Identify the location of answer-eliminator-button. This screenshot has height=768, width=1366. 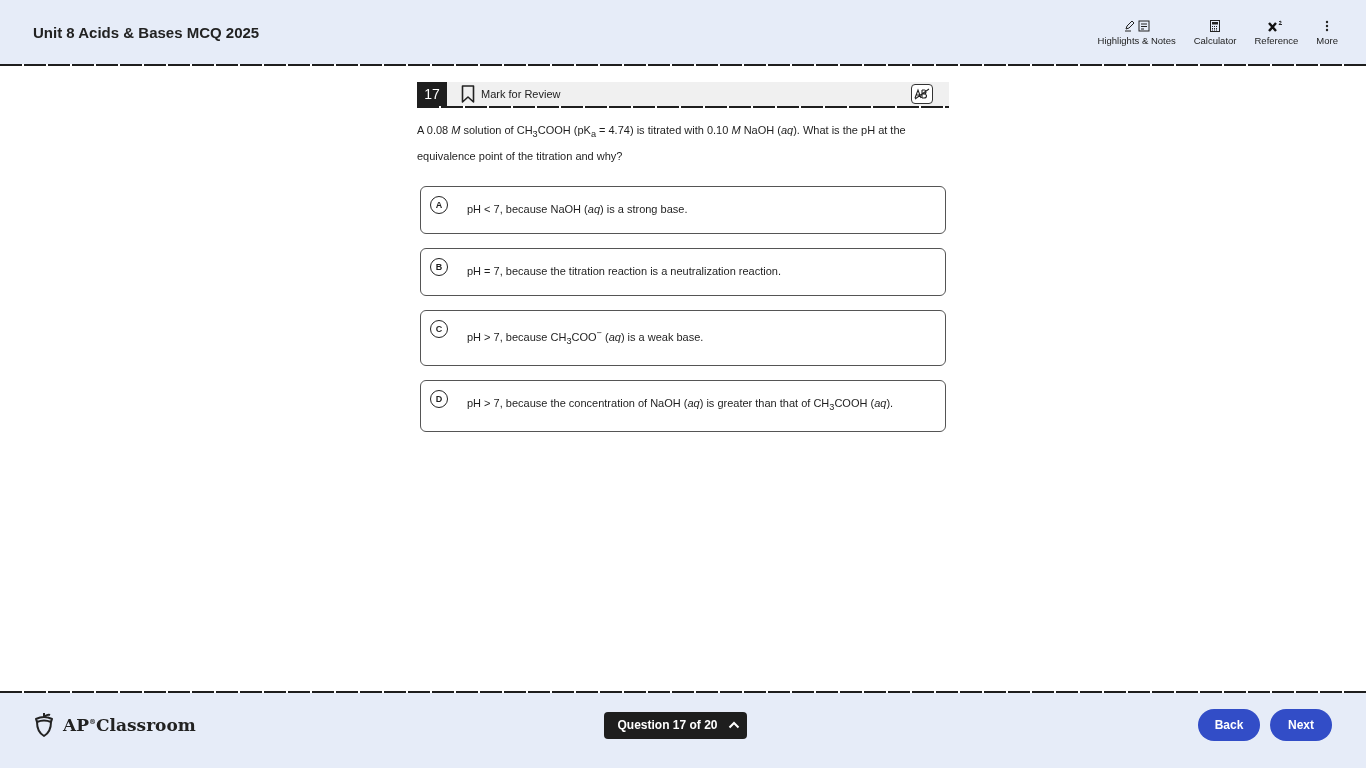
(922, 94).